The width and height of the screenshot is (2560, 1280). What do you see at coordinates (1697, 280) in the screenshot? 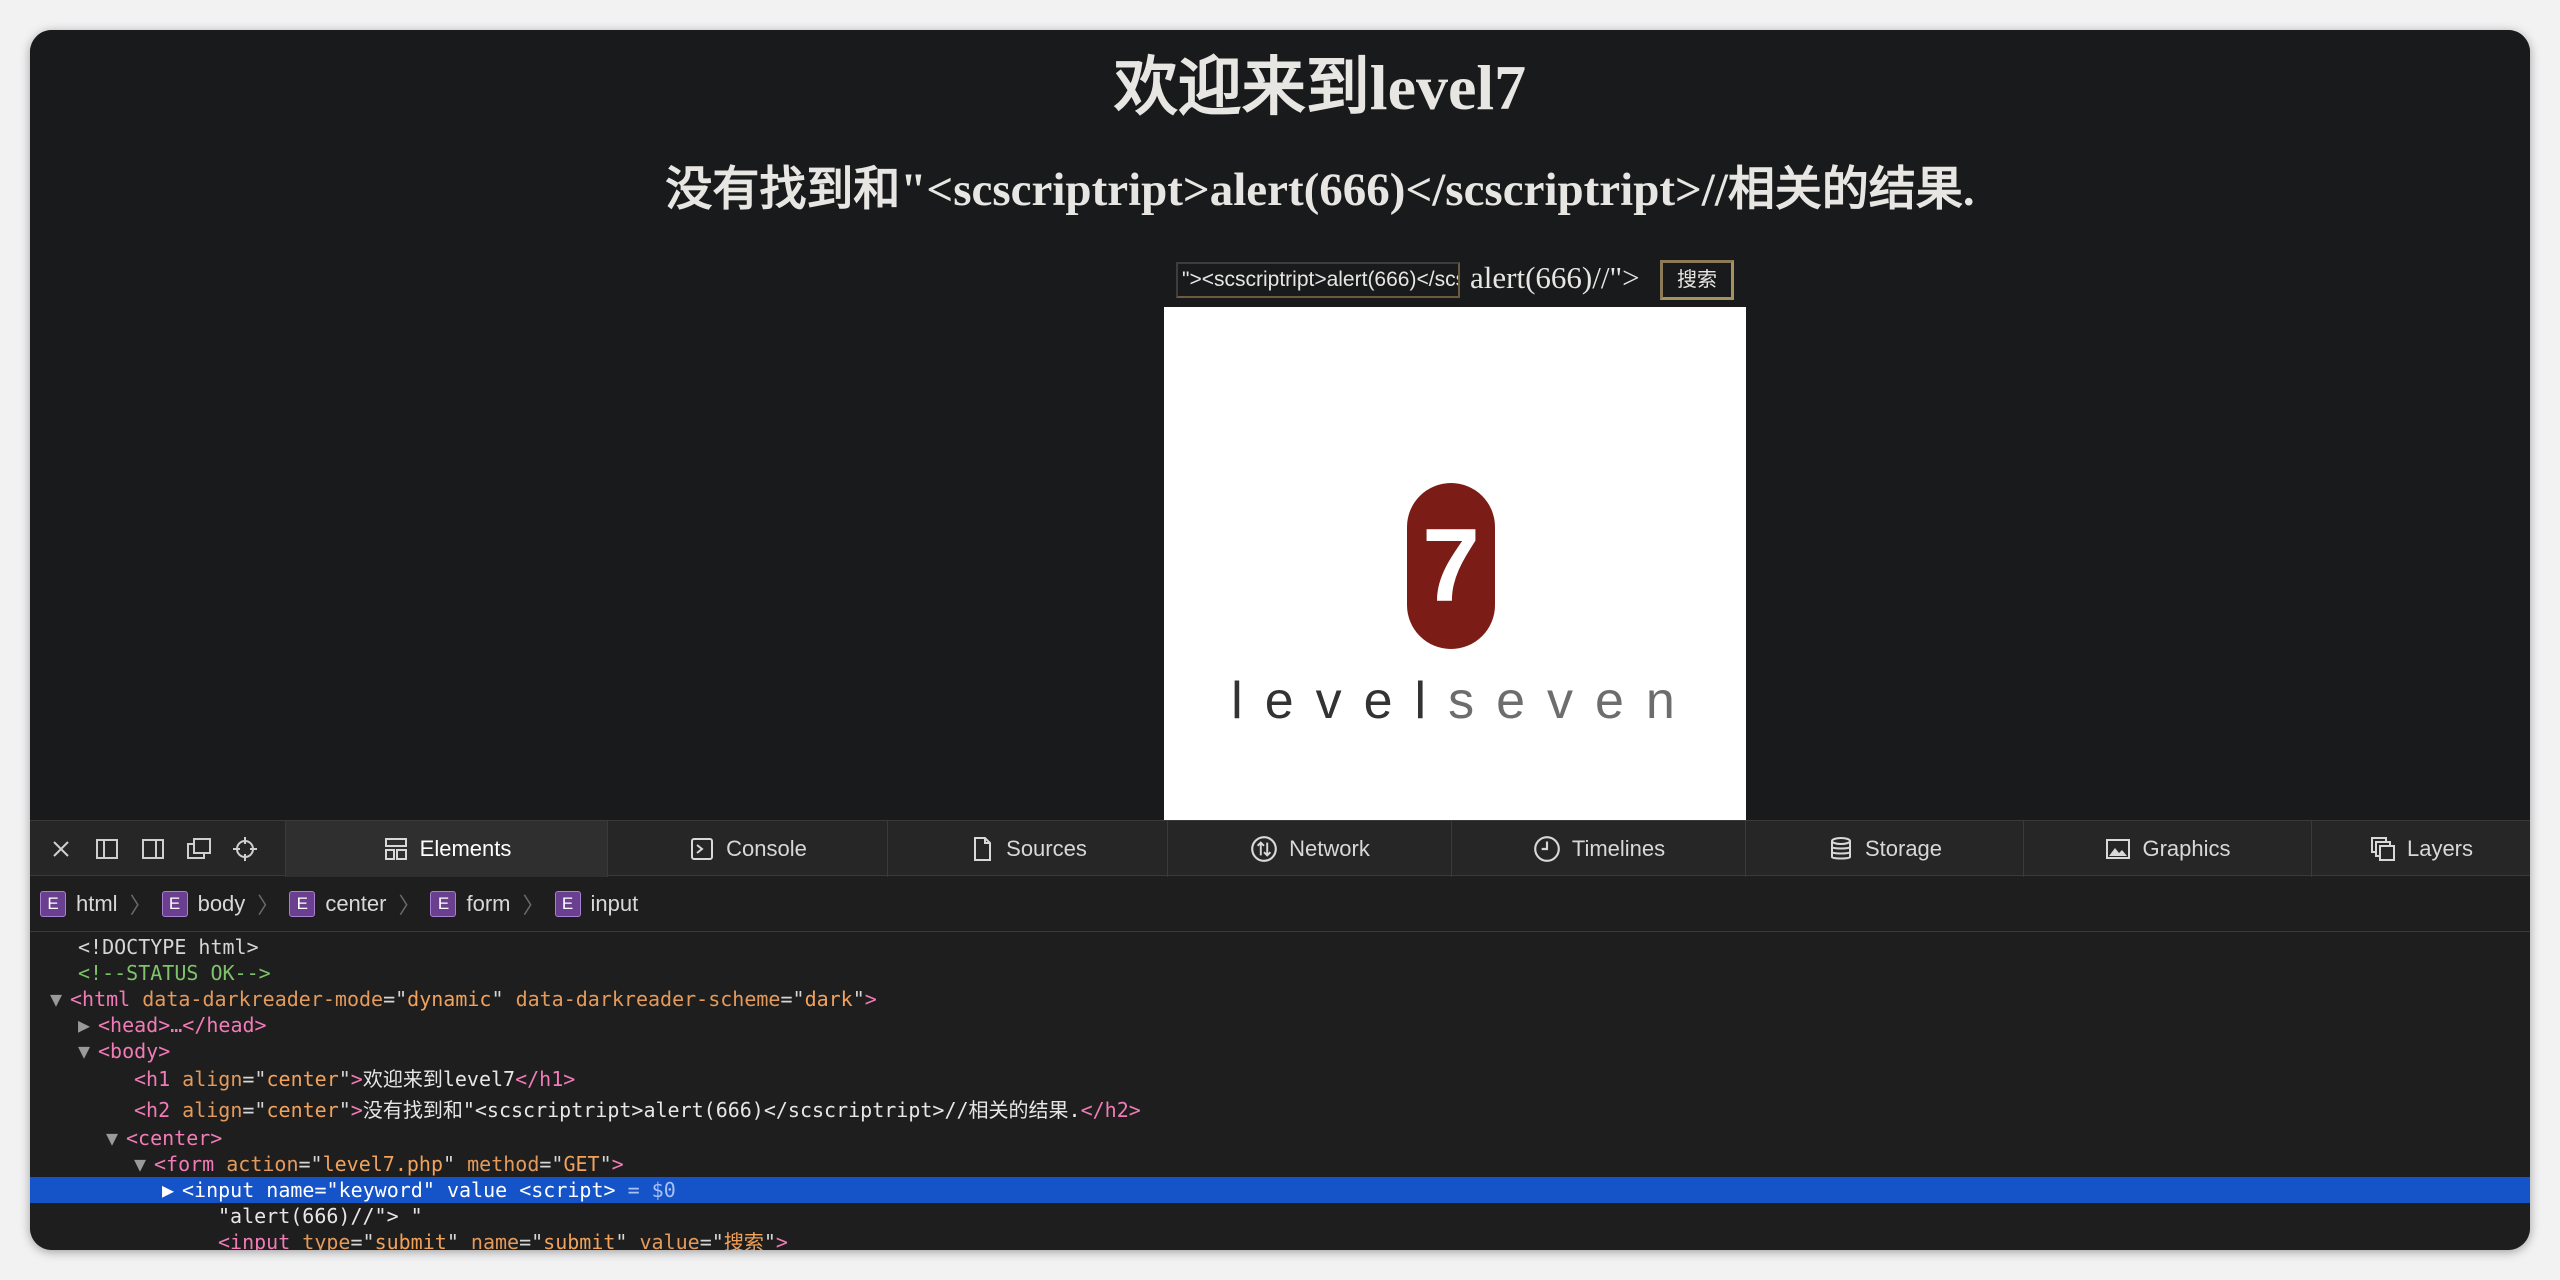
I see `search-submit-button: 搜索` at bounding box center [1697, 280].